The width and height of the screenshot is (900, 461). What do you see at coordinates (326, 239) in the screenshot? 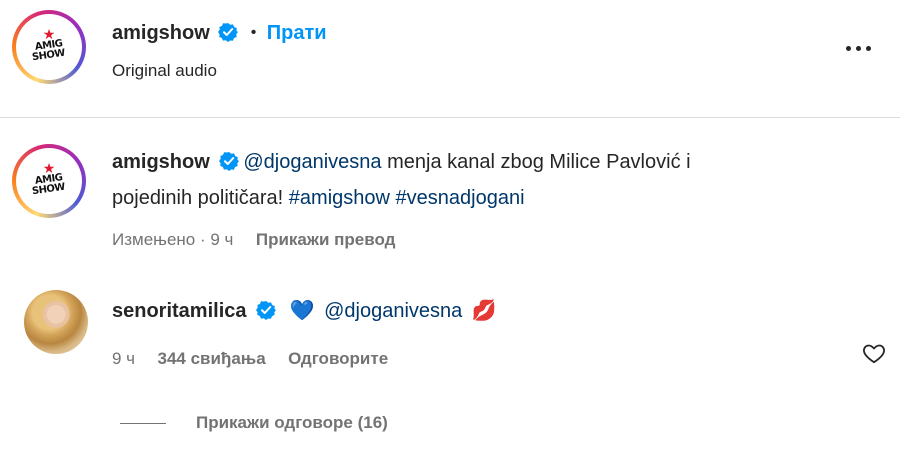
I see `see-translation-button: Прикажи превод` at bounding box center [326, 239].